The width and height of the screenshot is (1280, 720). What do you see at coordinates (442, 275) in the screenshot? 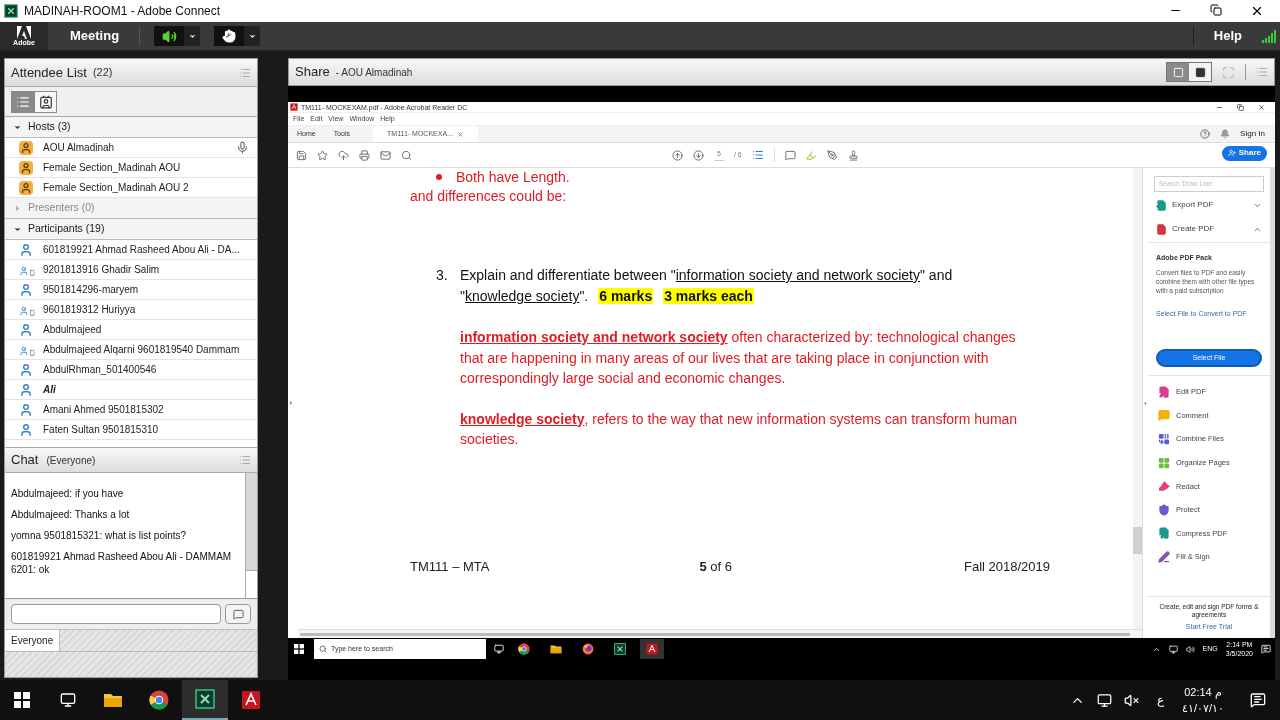
I see `question-number: 3.` at bounding box center [442, 275].